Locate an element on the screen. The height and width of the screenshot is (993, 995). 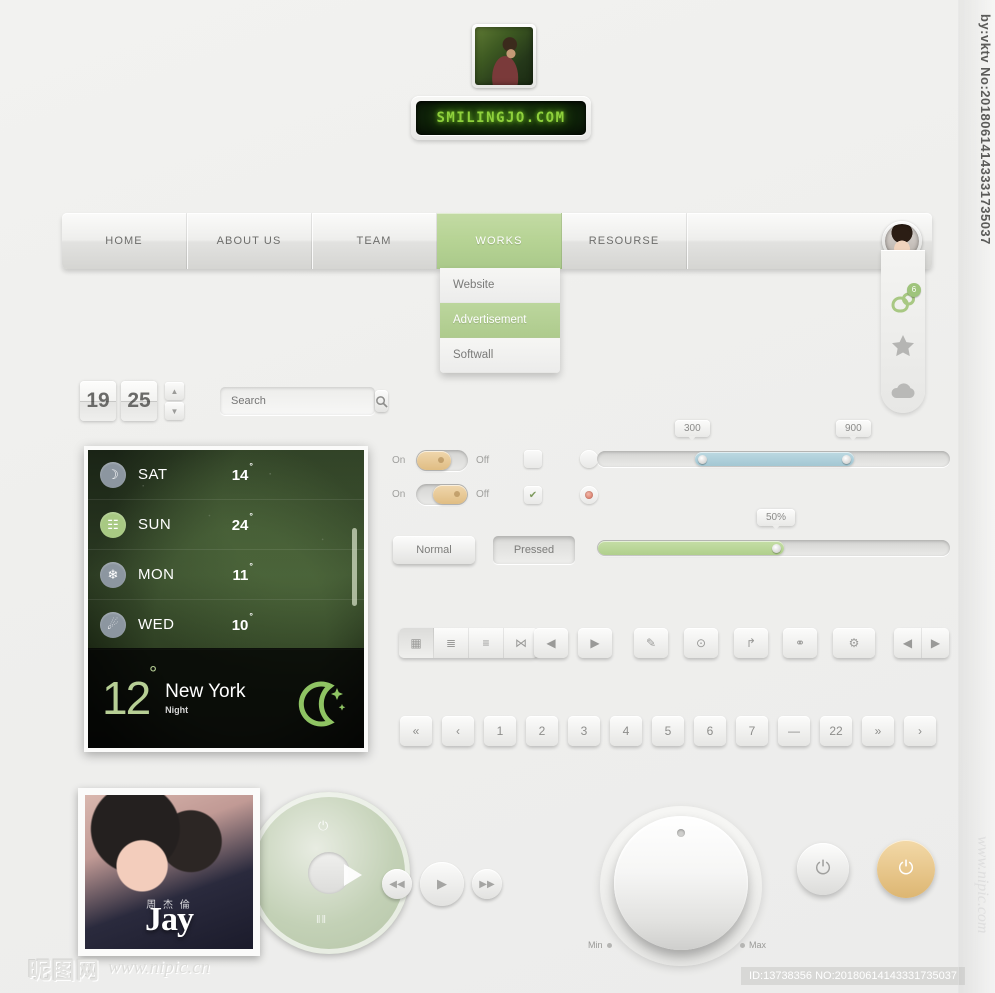
dropdown-item-softwall: Softwall is located at coordinates (500, 355).